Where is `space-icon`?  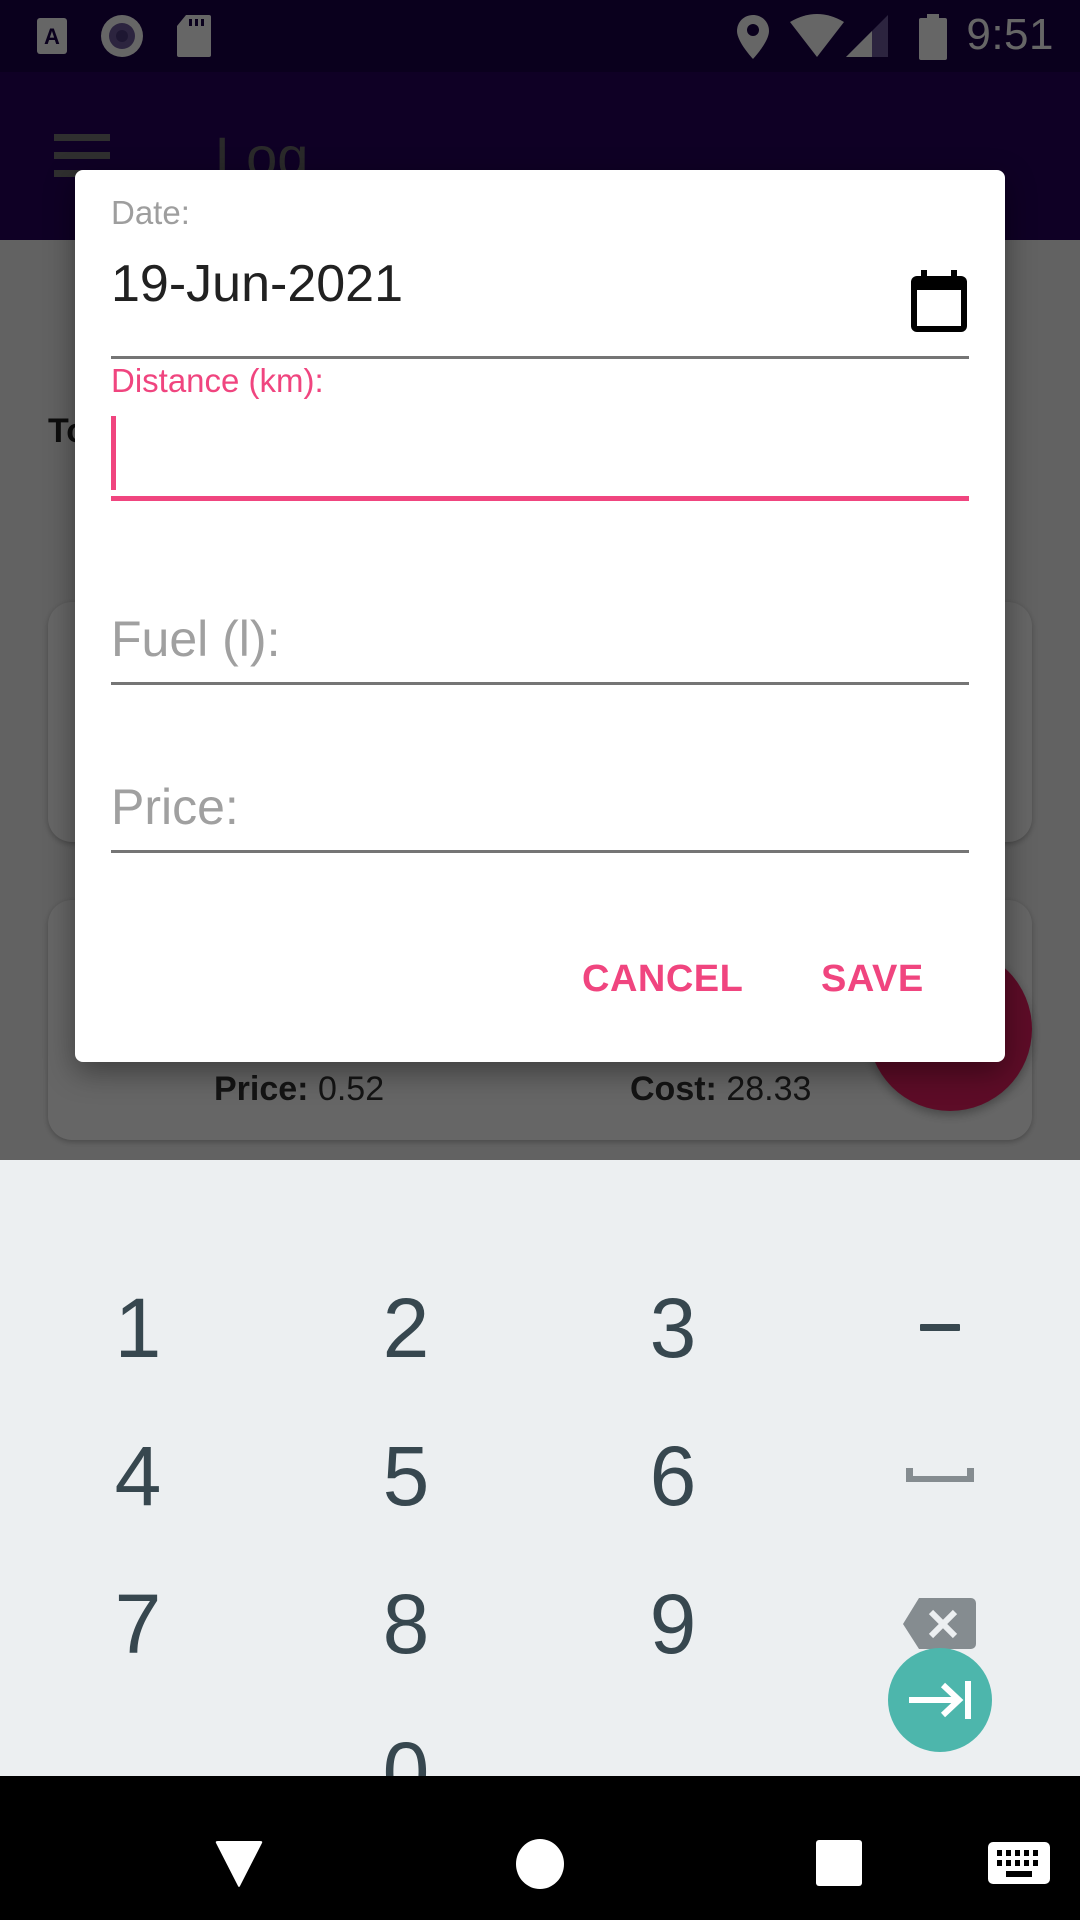
space-icon is located at coordinates (940, 1475).